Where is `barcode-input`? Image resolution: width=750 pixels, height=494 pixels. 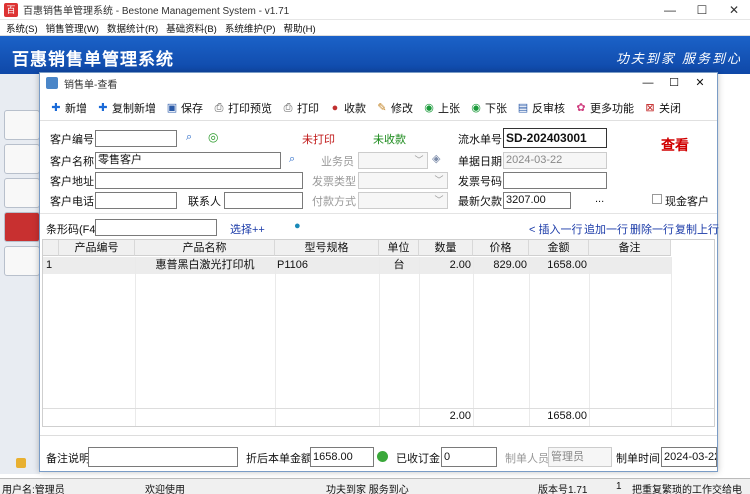
barcode-input is located at coordinates (156, 227).